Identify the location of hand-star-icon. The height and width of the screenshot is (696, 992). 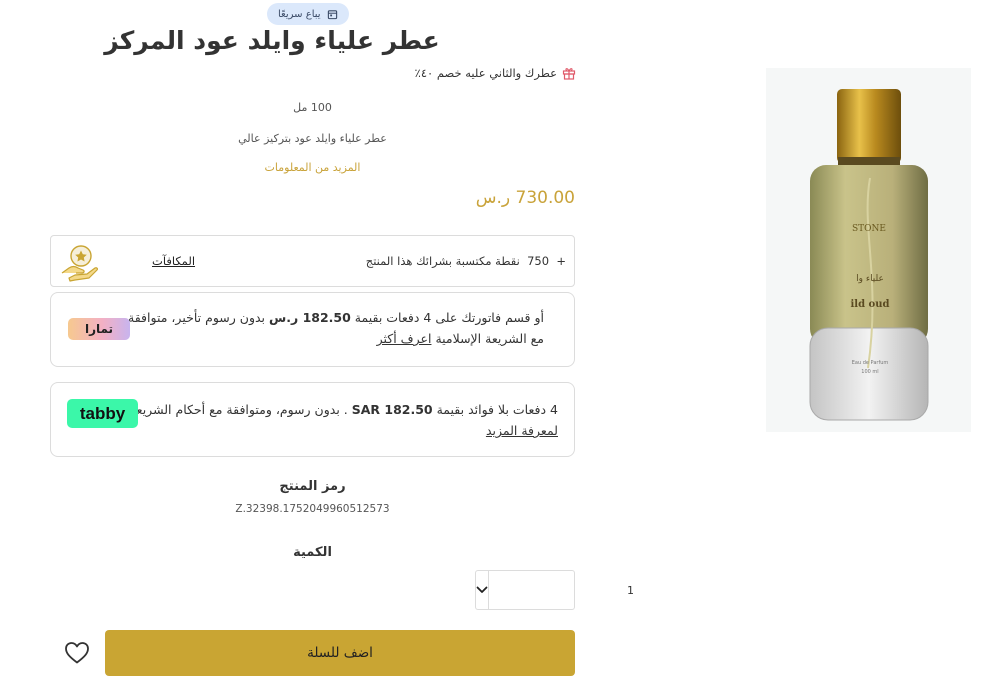
(79, 263).